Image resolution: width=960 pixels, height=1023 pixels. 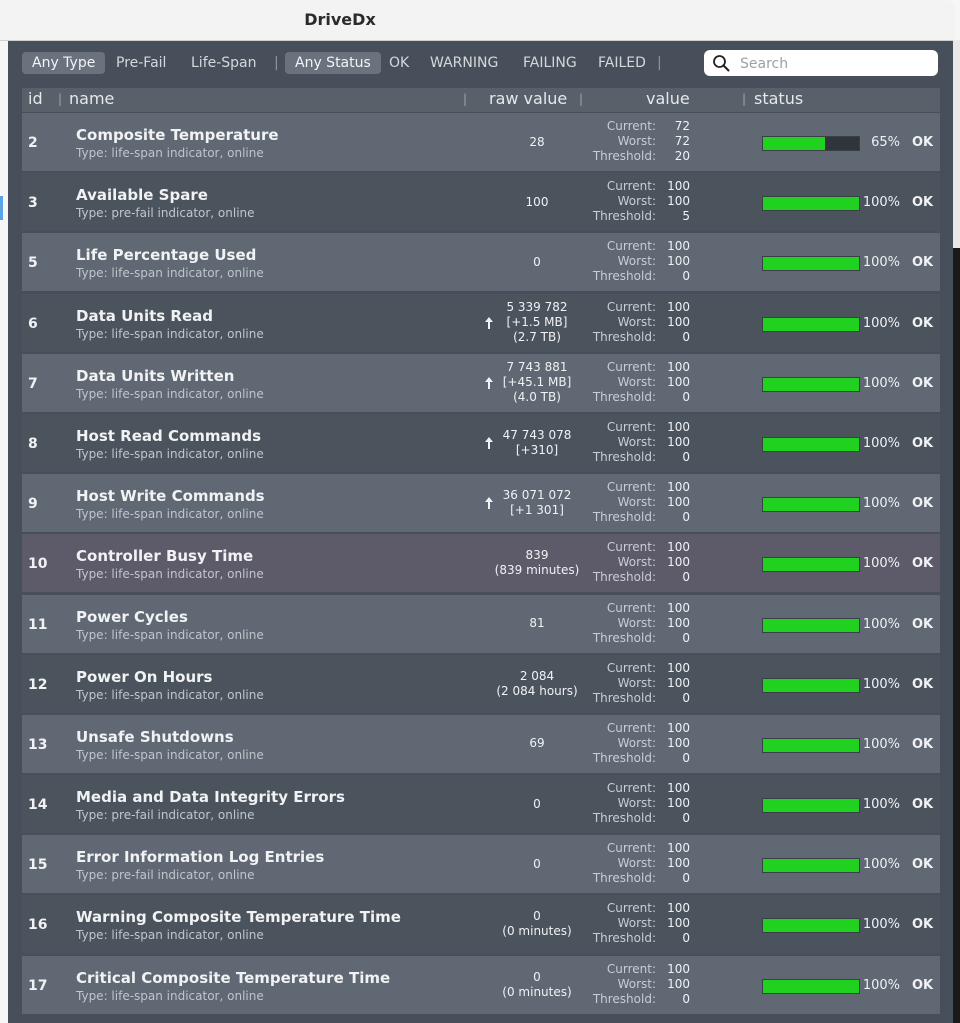 What do you see at coordinates (165, 556) in the screenshot?
I see `attribute-name: Controller Busy Time` at bounding box center [165, 556].